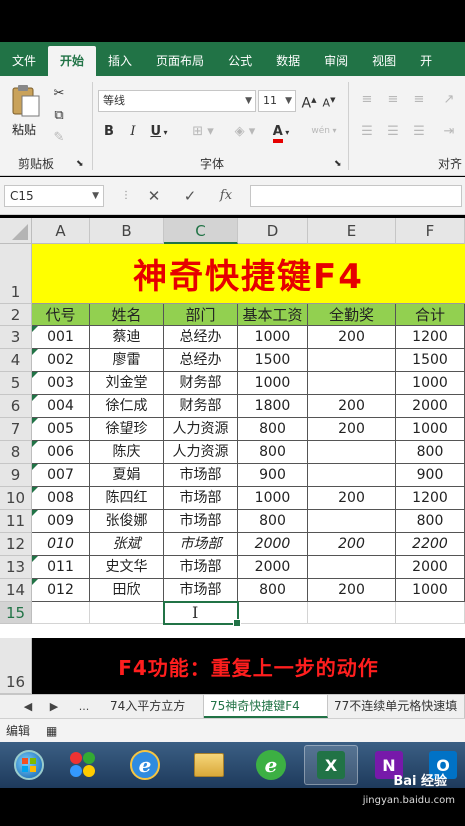 Image resolution: width=465 pixels, height=826 pixels. I want to click on table-header-cell: 全勤奖, so click(352, 315).